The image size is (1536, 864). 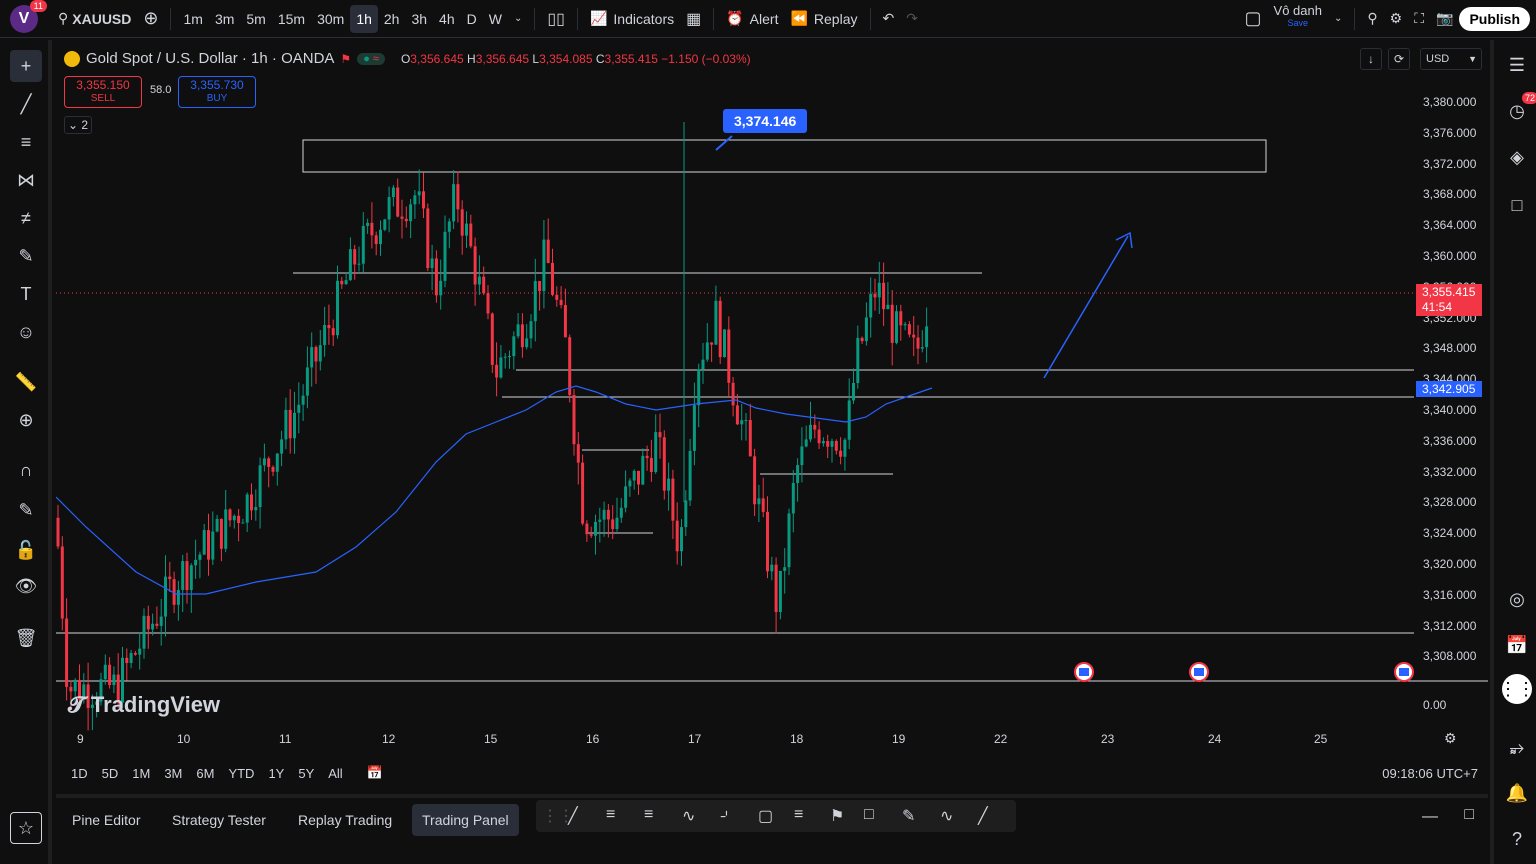 I want to click on magnet-icon: ∩, so click(x=26, y=470).